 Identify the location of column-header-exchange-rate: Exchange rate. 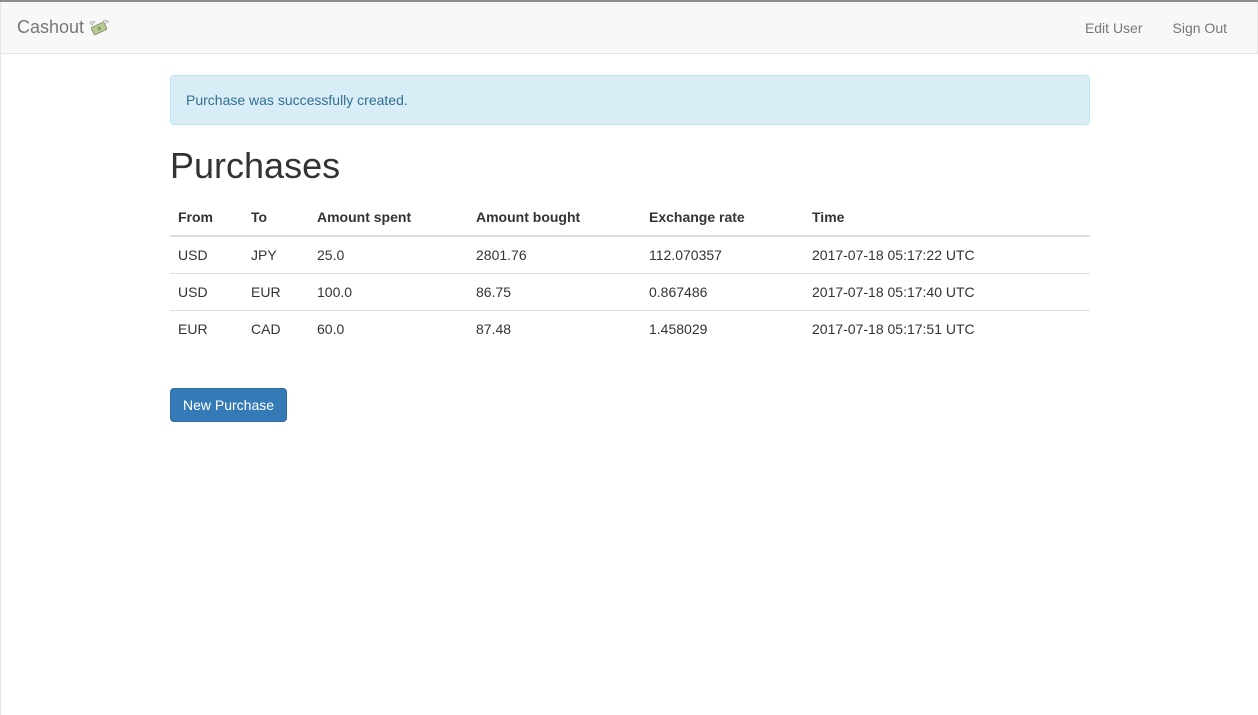
(722, 217).